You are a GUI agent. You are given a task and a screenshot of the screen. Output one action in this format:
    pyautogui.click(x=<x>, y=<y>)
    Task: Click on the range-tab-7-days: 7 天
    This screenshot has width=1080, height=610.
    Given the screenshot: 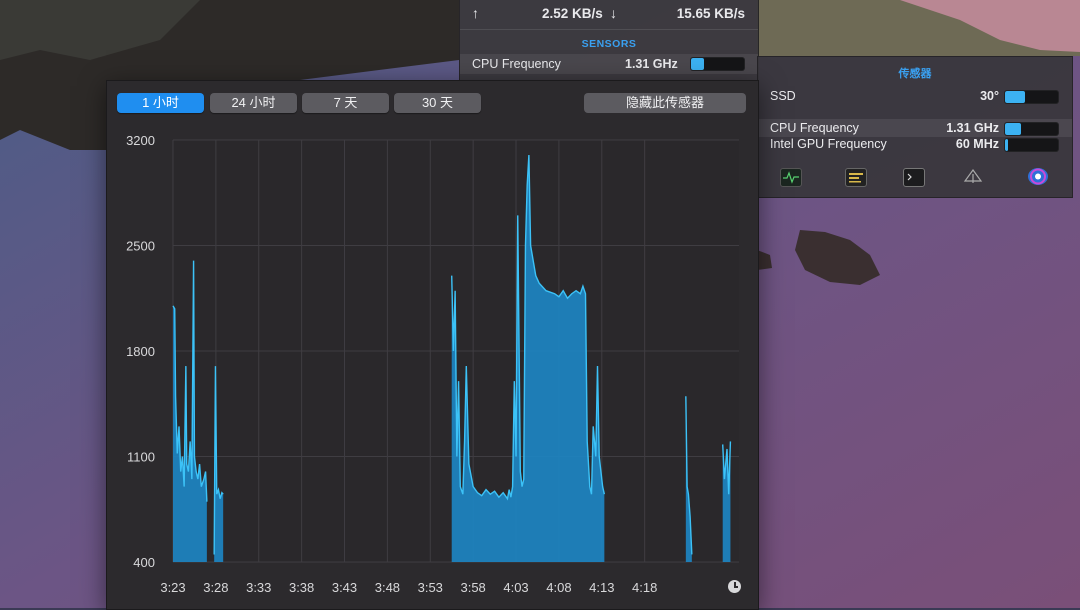 What is the action you would take?
    pyautogui.click(x=345, y=103)
    